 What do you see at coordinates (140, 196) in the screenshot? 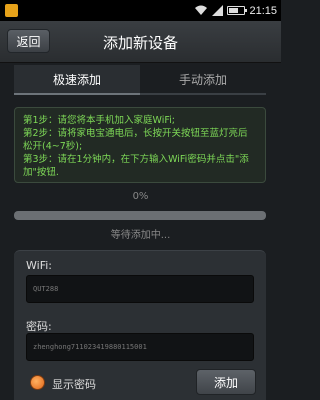
I see `progress-percent: 0%` at bounding box center [140, 196].